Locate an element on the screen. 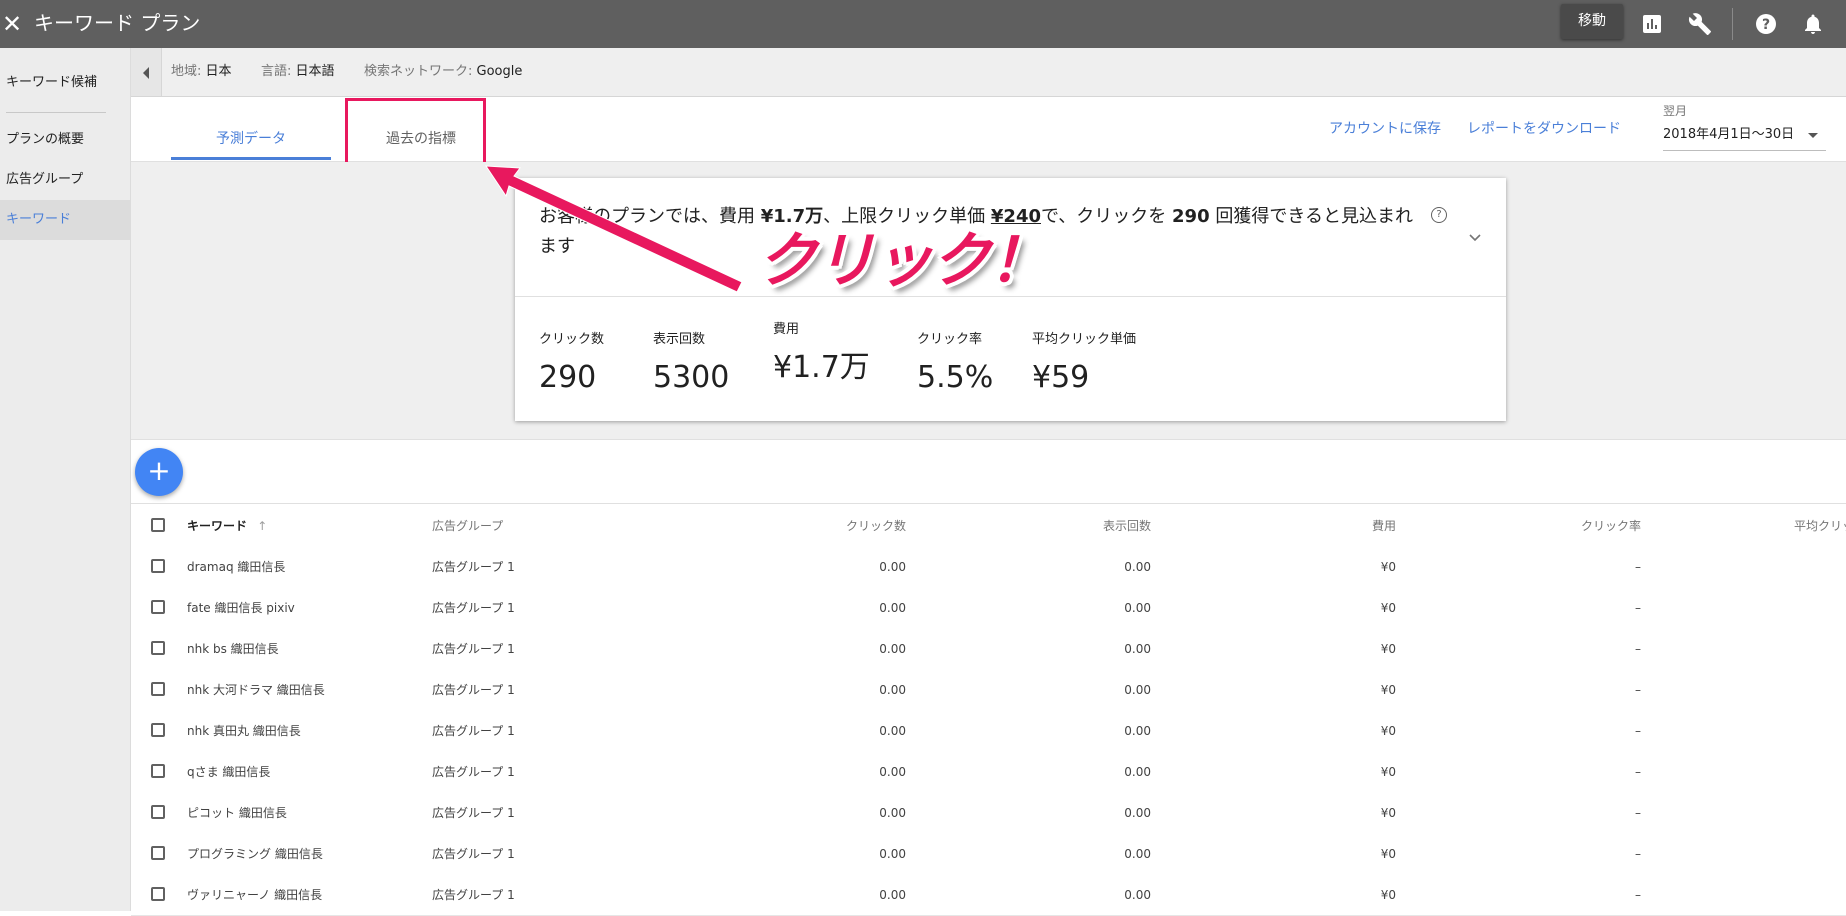 Image resolution: width=1846 pixels, height=916 pixels. sidebar: キーワード候補 プランの概要 広告グループ キーワード is located at coordinates (65, 479).